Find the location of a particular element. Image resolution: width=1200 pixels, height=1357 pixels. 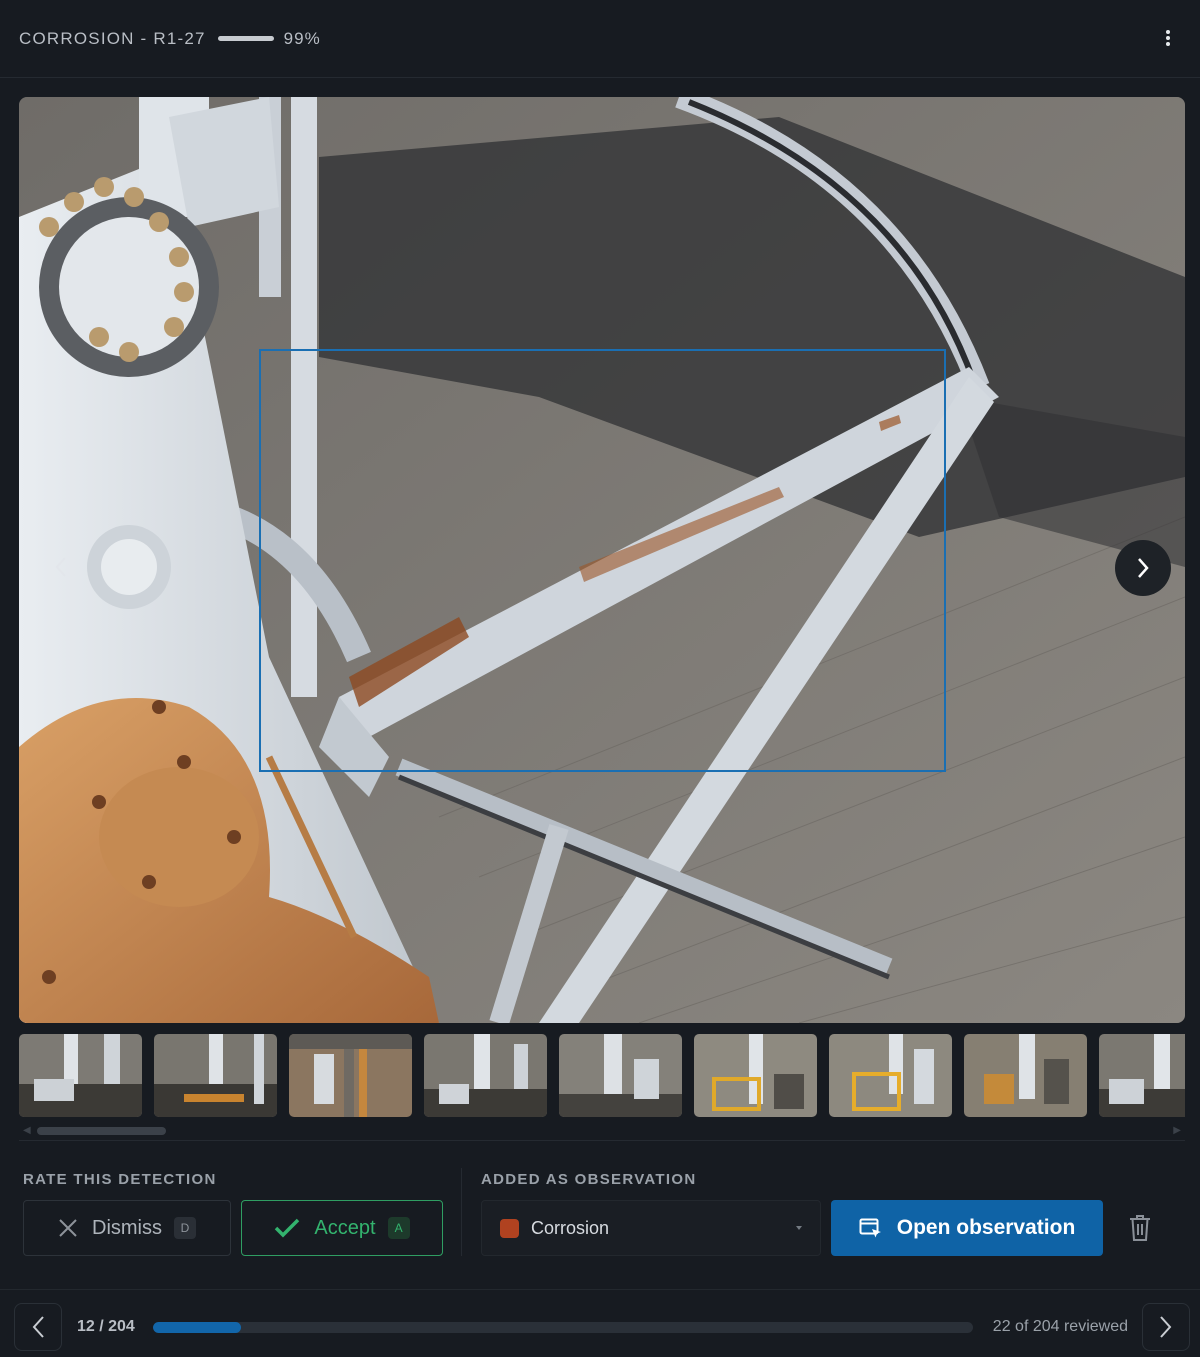

open-observation-label: Open observation is located at coordinates (986, 1227).